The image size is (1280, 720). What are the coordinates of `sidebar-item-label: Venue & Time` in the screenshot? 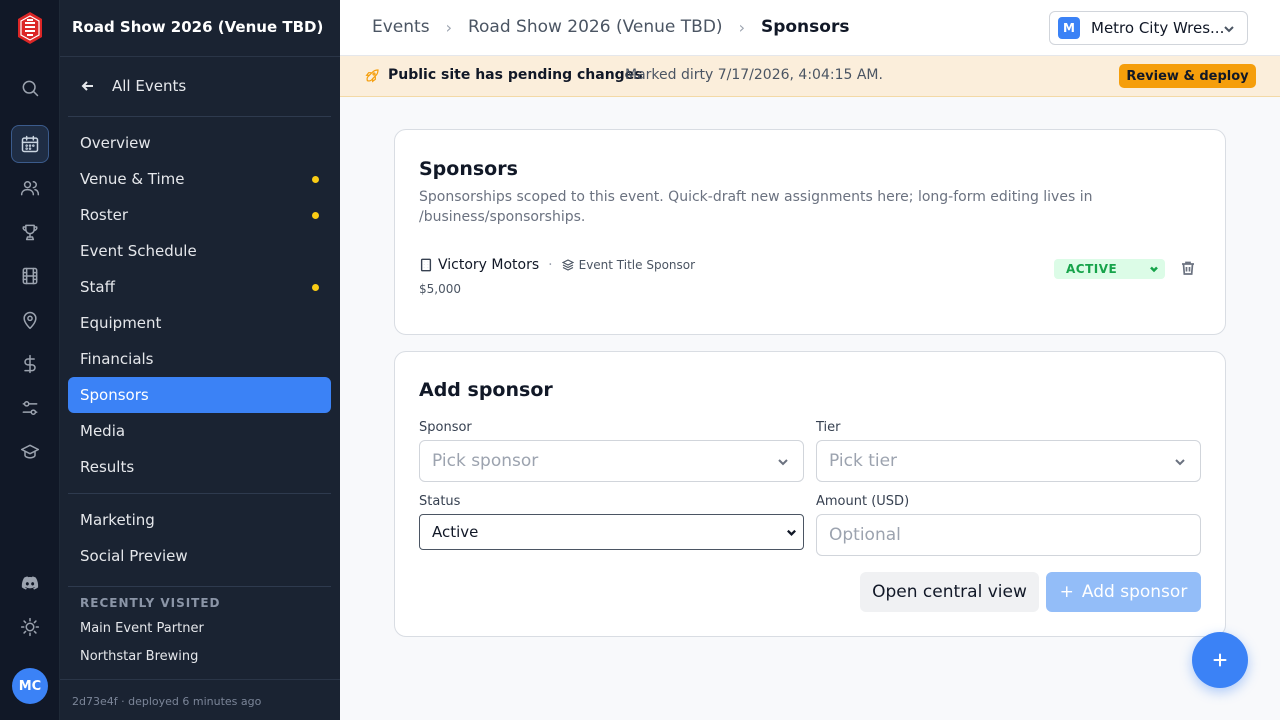 It's located at (132, 179).